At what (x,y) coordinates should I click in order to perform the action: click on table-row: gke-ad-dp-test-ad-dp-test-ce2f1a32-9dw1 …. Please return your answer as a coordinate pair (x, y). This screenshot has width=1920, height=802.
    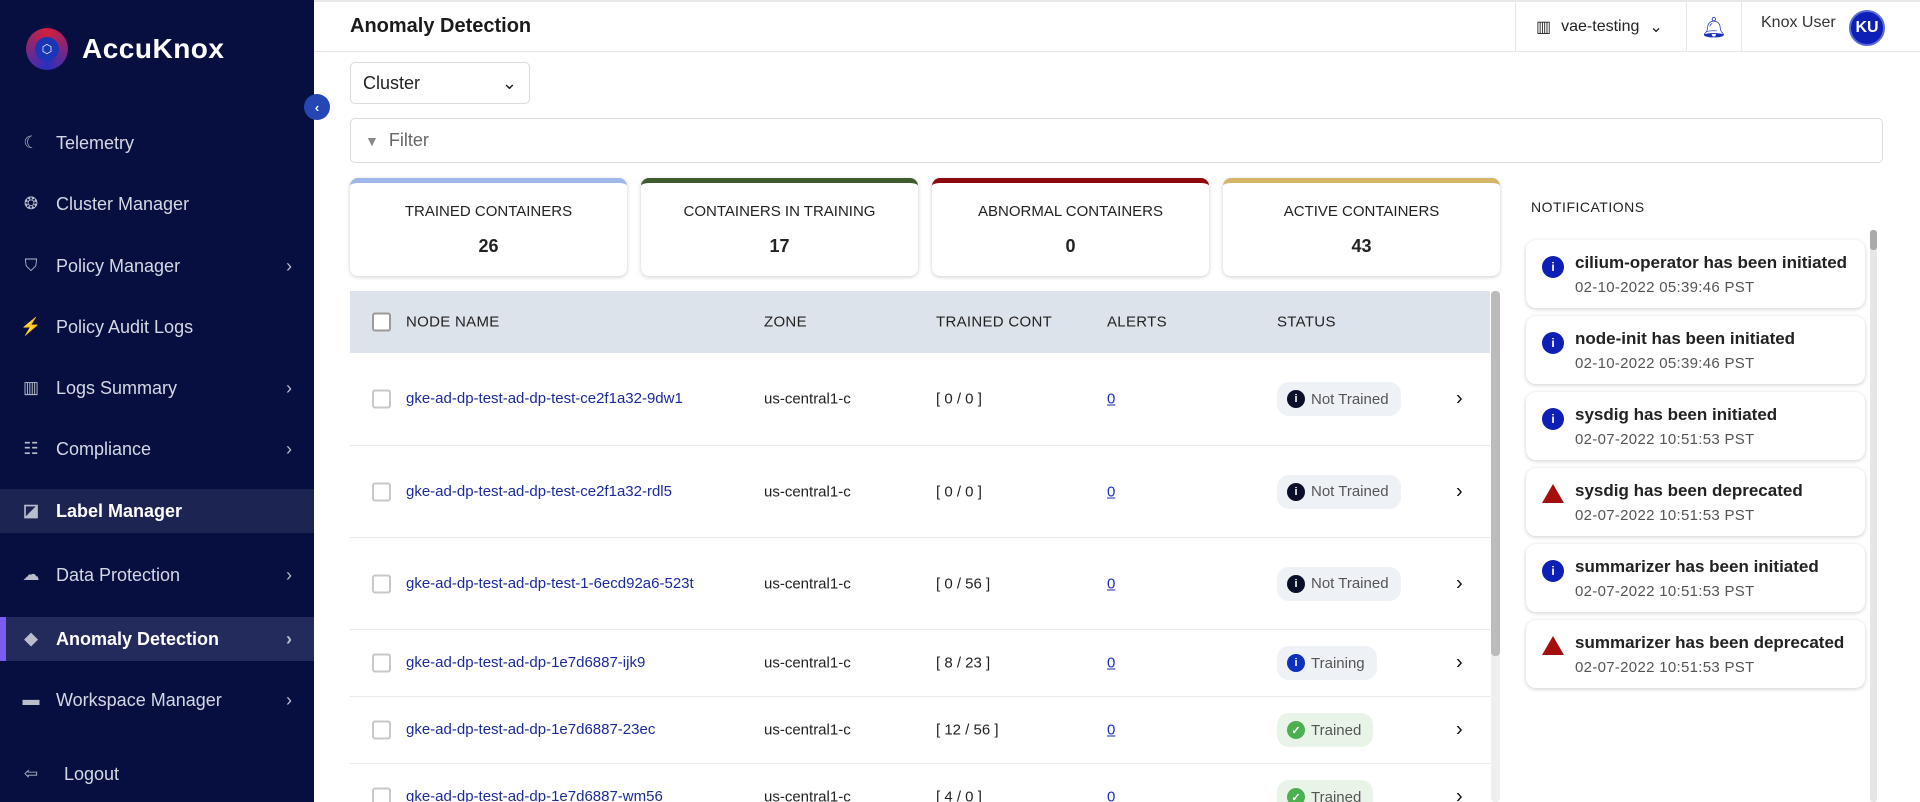
    Looking at the image, I should click on (920, 399).